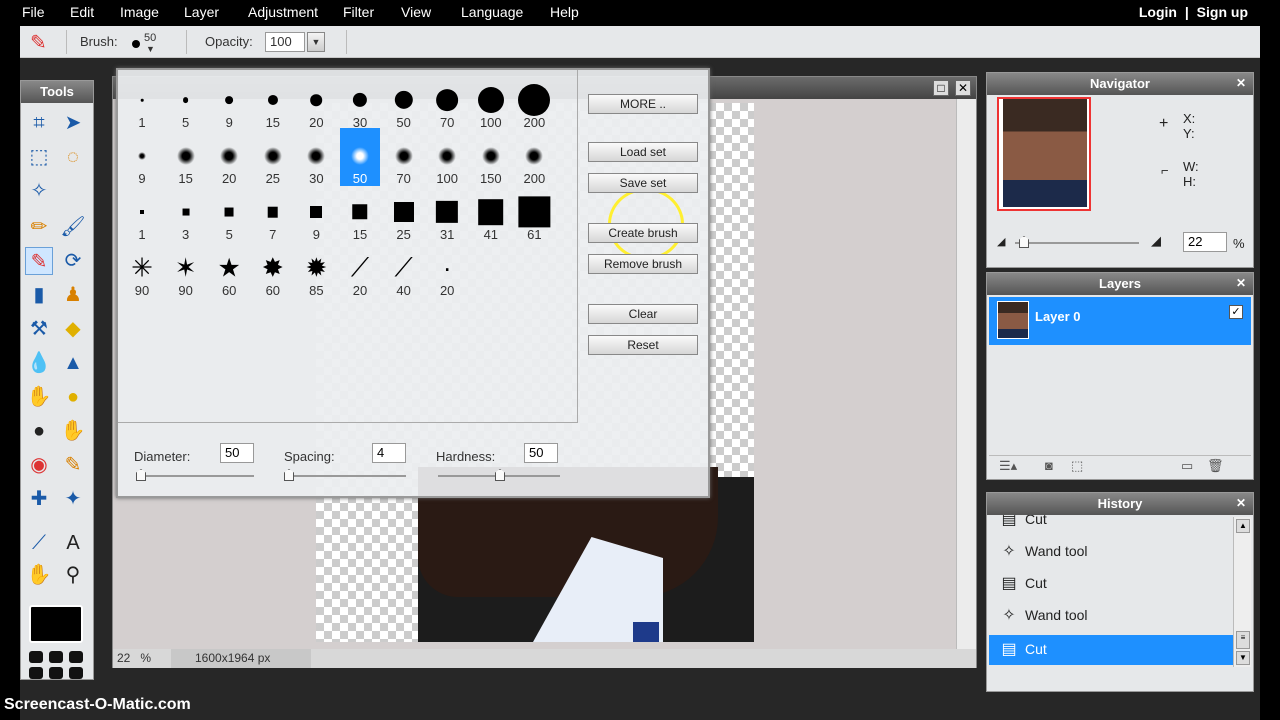  Describe the element at coordinates (360, 157) in the screenshot. I see `brush-preset-selected: 50` at that location.